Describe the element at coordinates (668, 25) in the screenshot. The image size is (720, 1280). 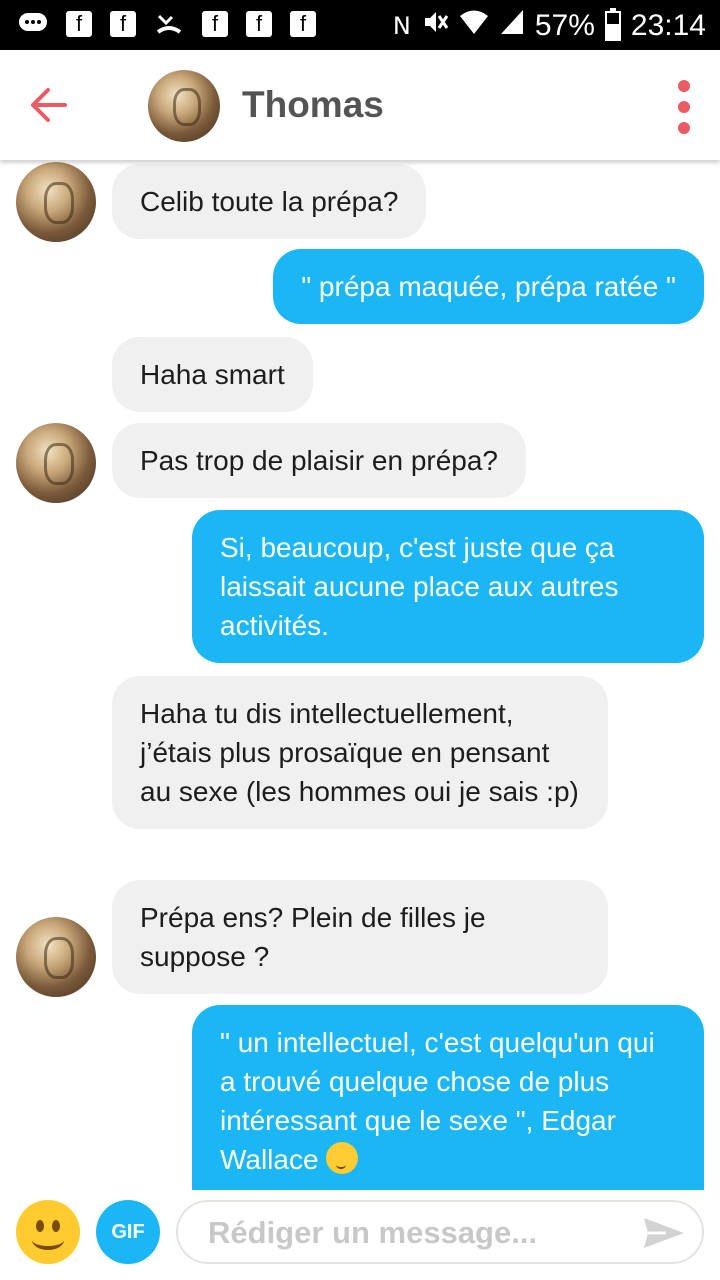
I see `clock: 23:14` at that location.